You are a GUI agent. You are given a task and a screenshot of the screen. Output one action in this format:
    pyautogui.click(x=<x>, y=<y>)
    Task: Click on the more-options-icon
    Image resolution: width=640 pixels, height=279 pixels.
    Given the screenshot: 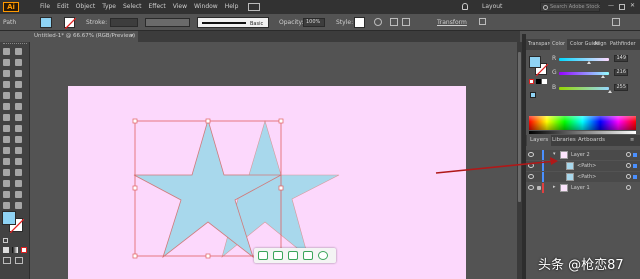 What is the action you would take?
    pyautogui.click(x=616, y=22)
    